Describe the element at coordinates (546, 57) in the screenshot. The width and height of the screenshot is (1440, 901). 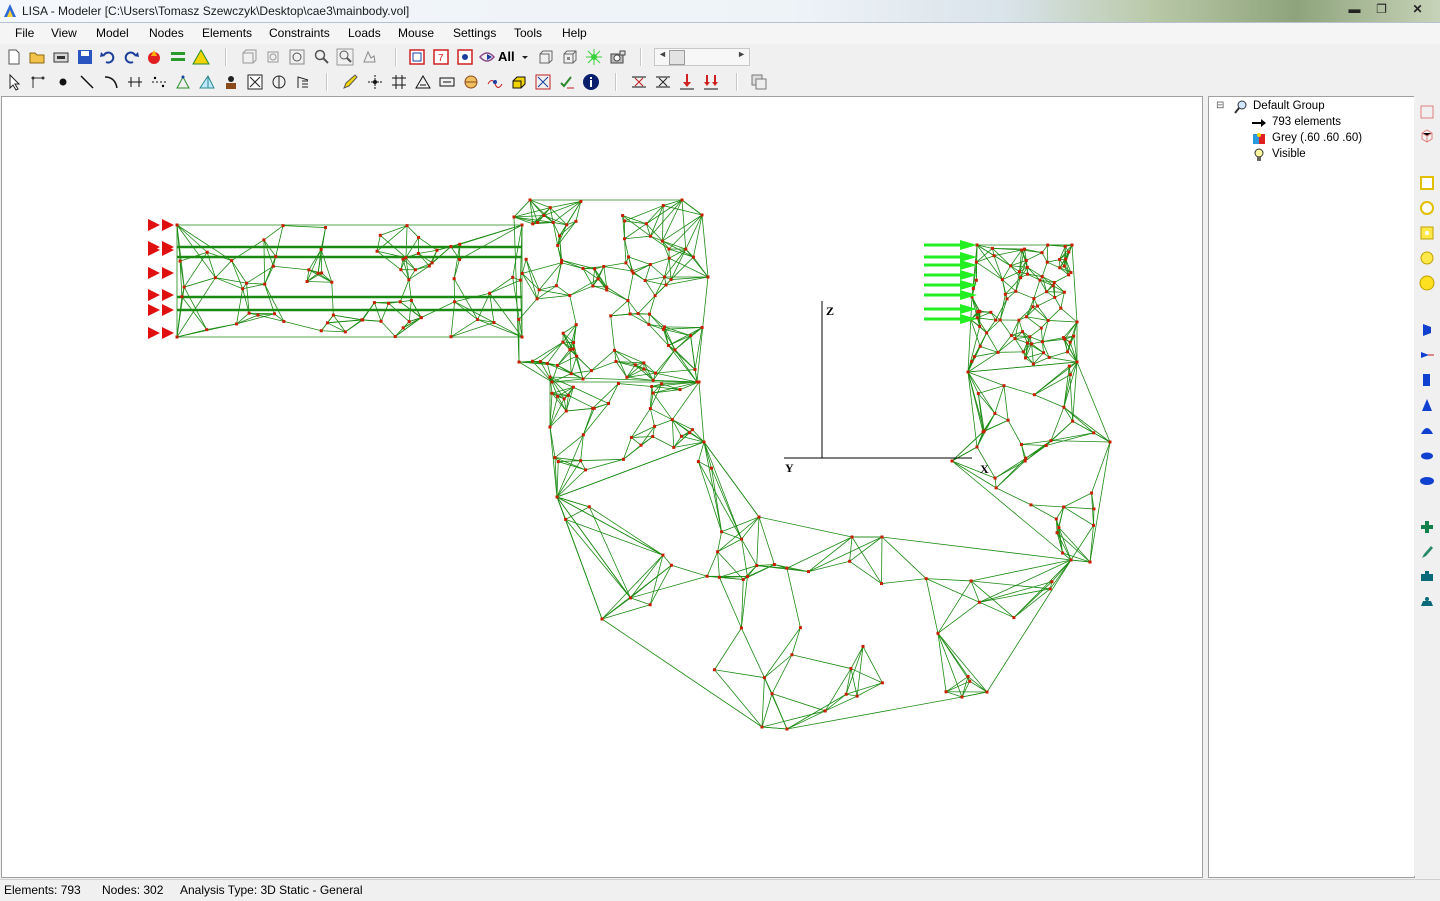
I see `wire-view-icon` at that location.